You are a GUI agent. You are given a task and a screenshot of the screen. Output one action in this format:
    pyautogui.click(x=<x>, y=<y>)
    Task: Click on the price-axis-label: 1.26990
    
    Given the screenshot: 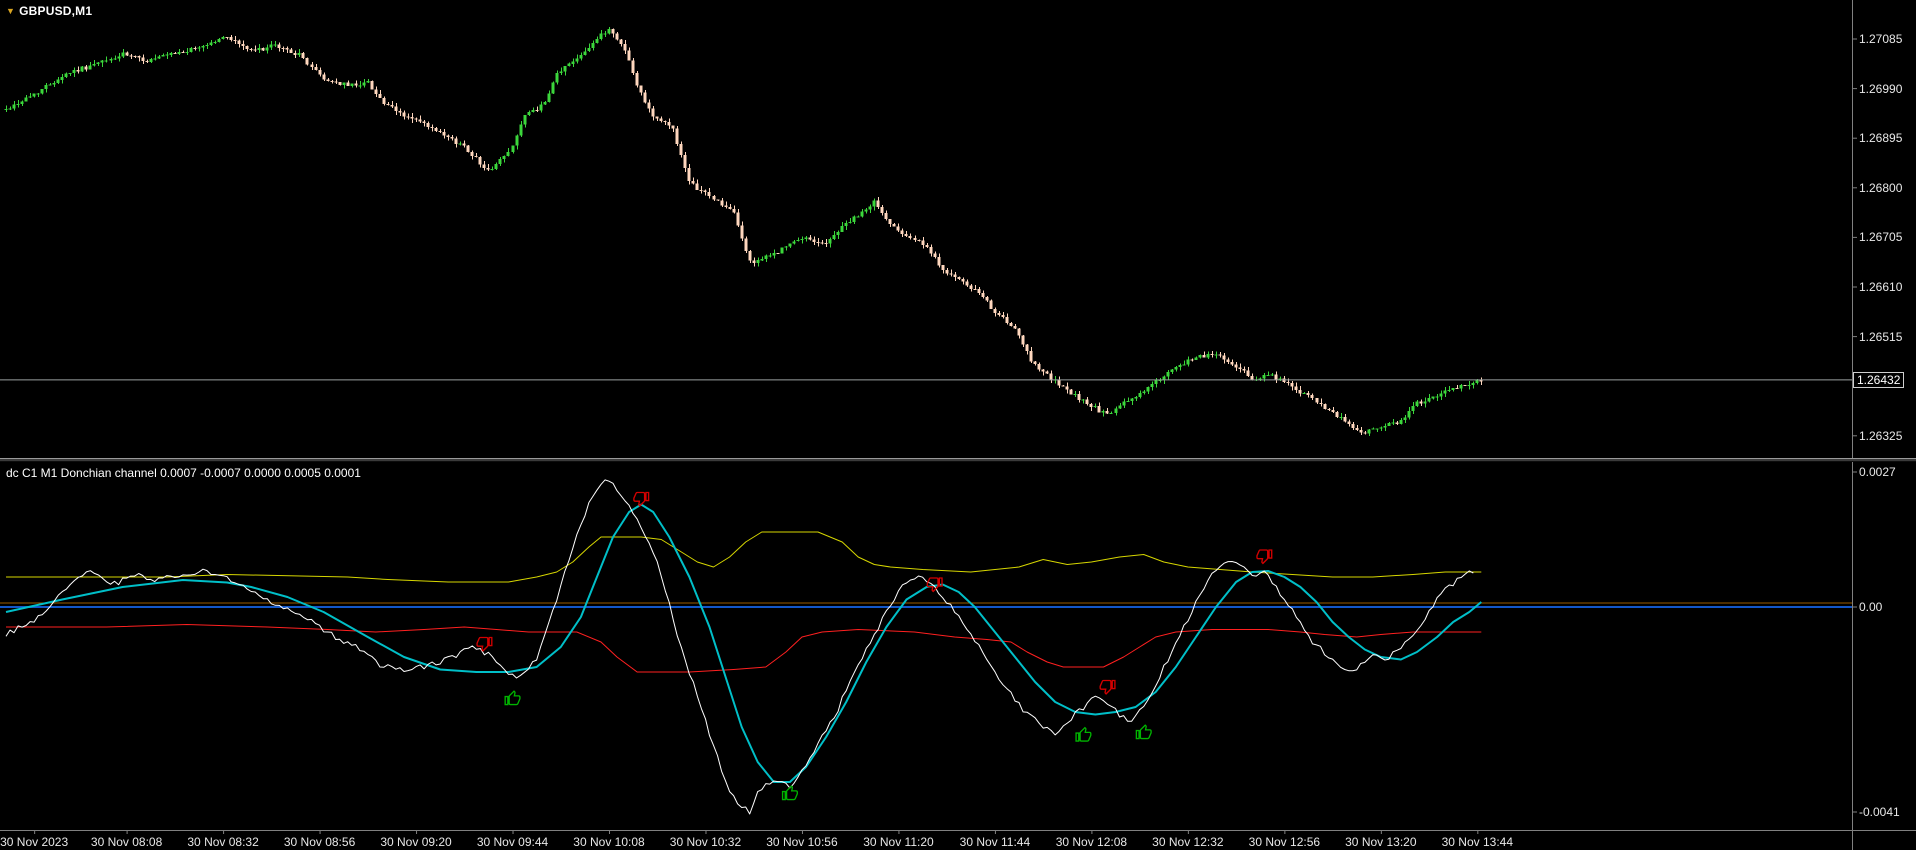 What is the action you would take?
    pyautogui.click(x=1881, y=88)
    